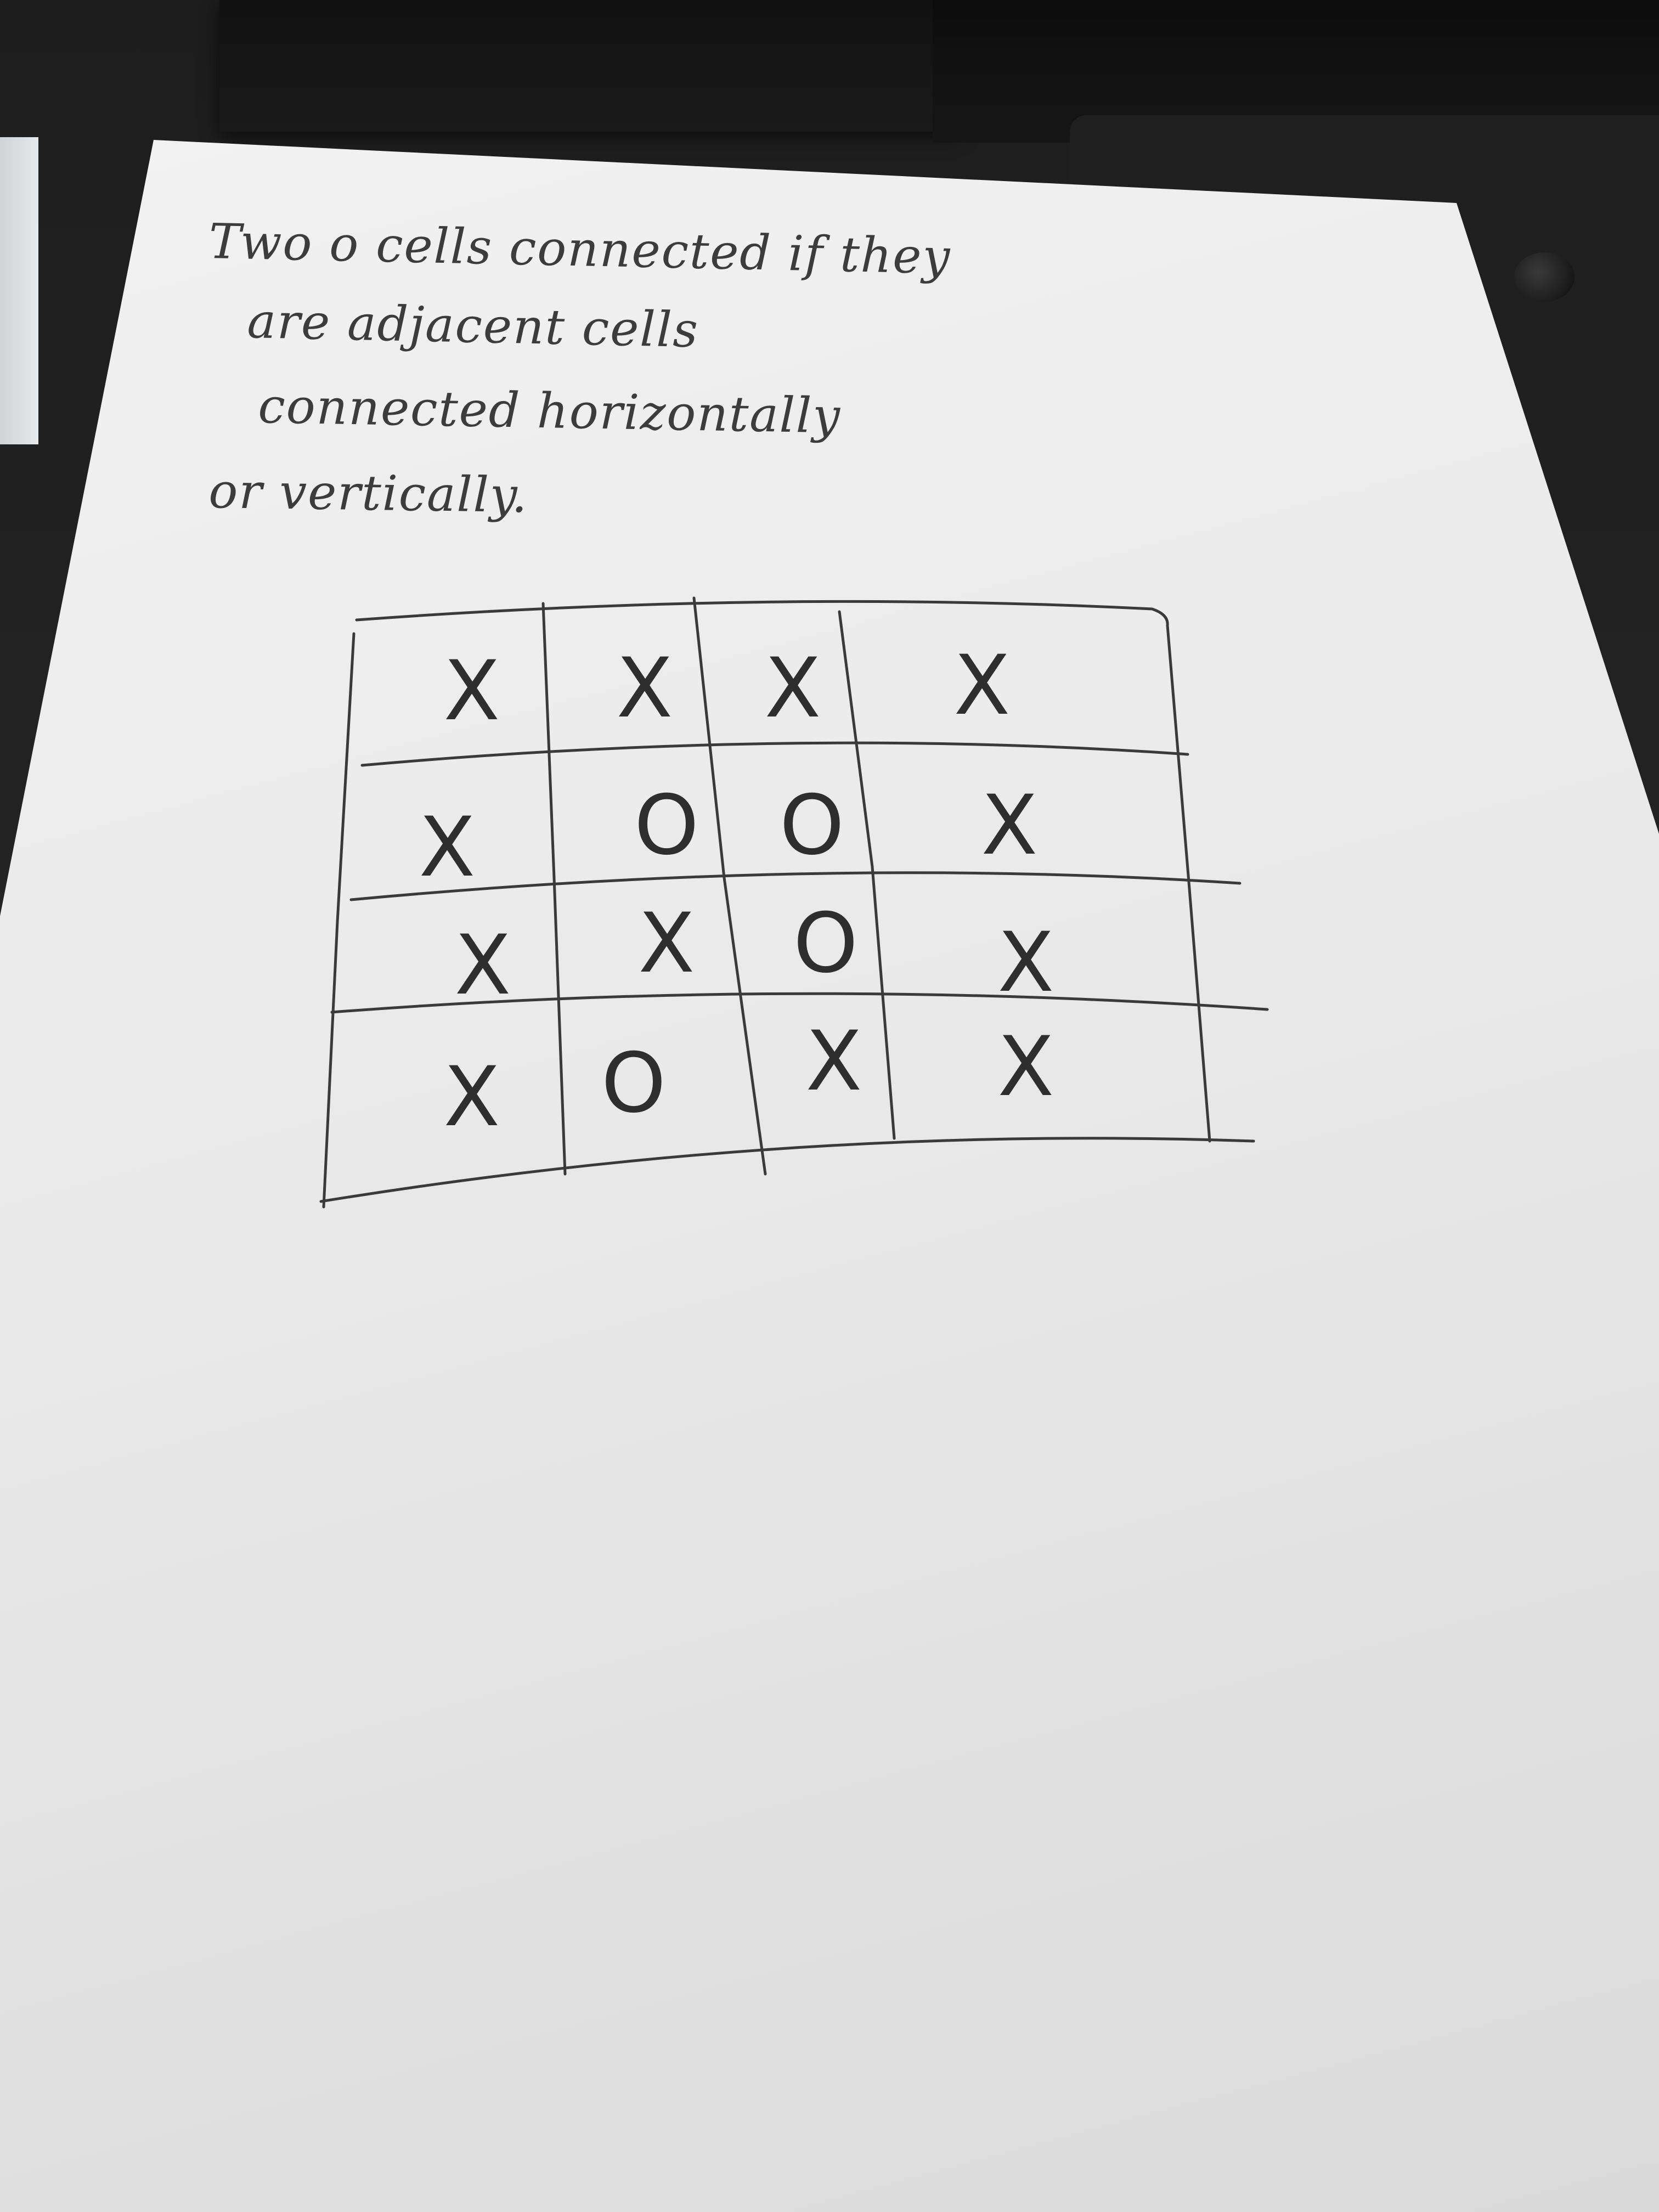 This screenshot has width=1659, height=2212. Describe the element at coordinates (448, 847) in the screenshot. I see `grid-cell-r2c1: X` at that location.